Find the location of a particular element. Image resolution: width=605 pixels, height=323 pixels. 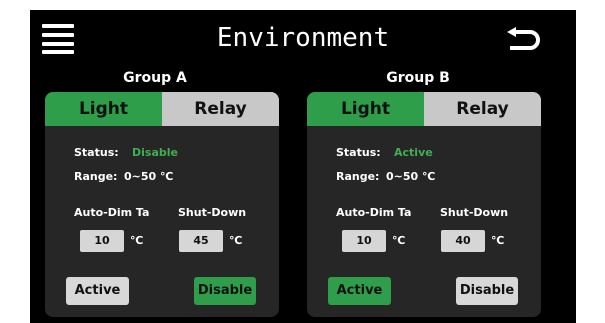

group-a-autodim-label: Auto-Dim Ta is located at coordinates (112, 212).